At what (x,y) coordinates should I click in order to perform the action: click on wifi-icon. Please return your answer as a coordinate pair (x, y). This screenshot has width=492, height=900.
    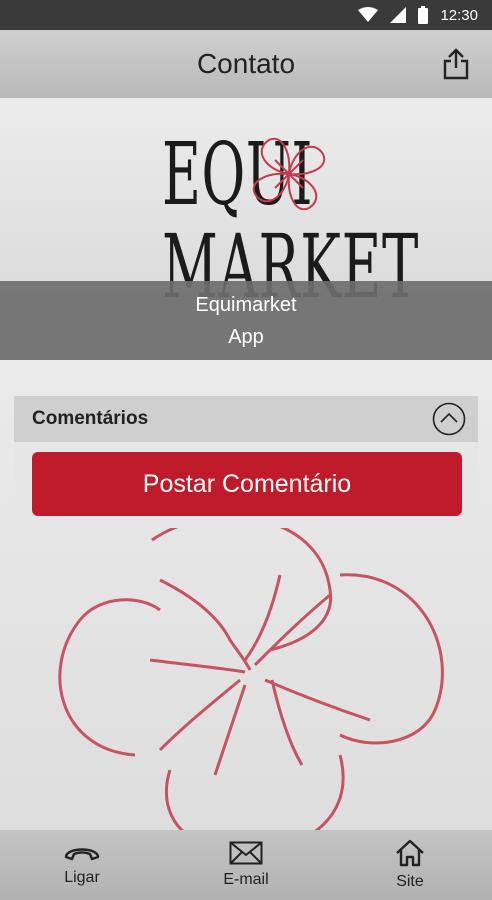
    Looking at the image, I should click on (368, 14).